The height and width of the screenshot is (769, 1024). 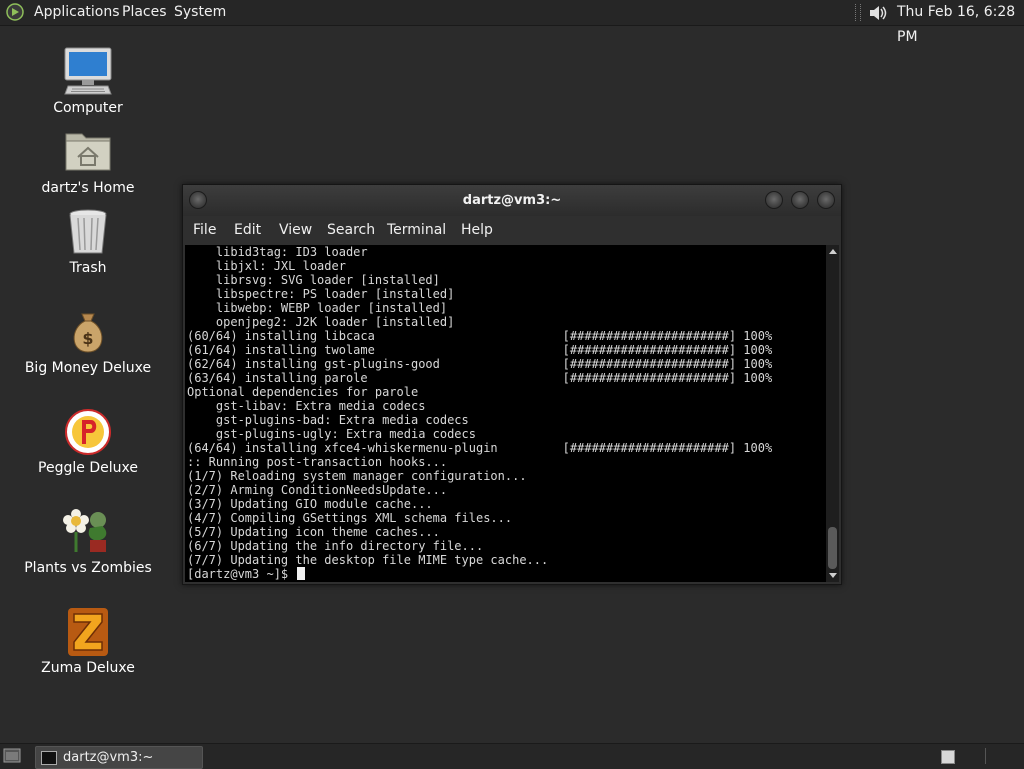 What do you see at coordinates (512, 756) in the screenshot?
I see `bottom-panel: dartz@vm3:~` at bounding box center [512, 756].